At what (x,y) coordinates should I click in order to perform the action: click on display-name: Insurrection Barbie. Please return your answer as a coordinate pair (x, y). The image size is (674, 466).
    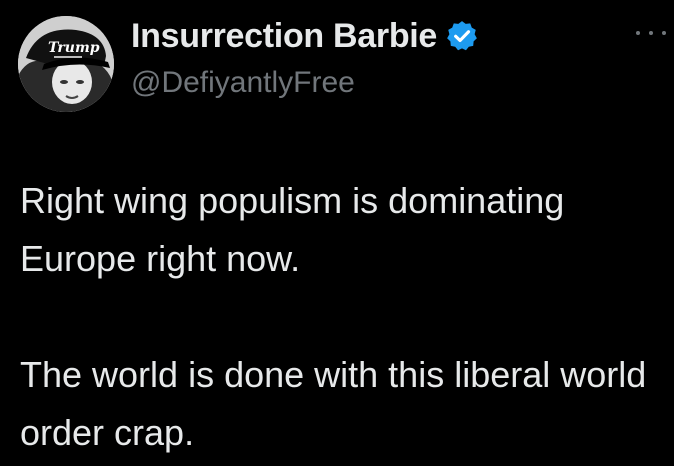
    Looking at the image, I should click on (284, 36).